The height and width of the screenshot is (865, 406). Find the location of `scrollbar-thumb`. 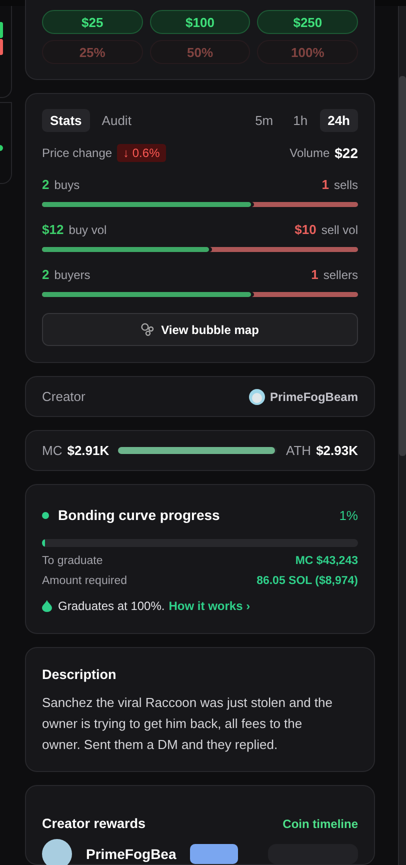

scrollbar-thumb is located at coordinates (402, 266).